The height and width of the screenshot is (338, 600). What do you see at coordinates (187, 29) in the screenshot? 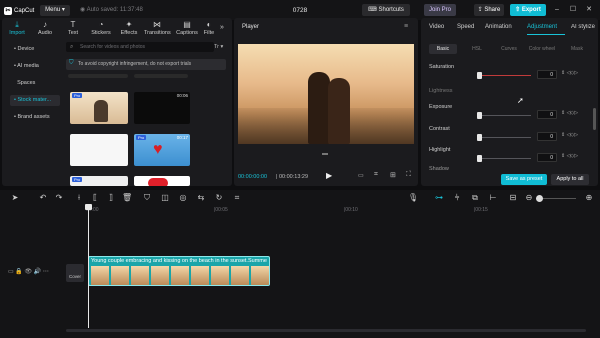
I see `tab-captions: ▤ Captions` at bounding box center [187, 29].